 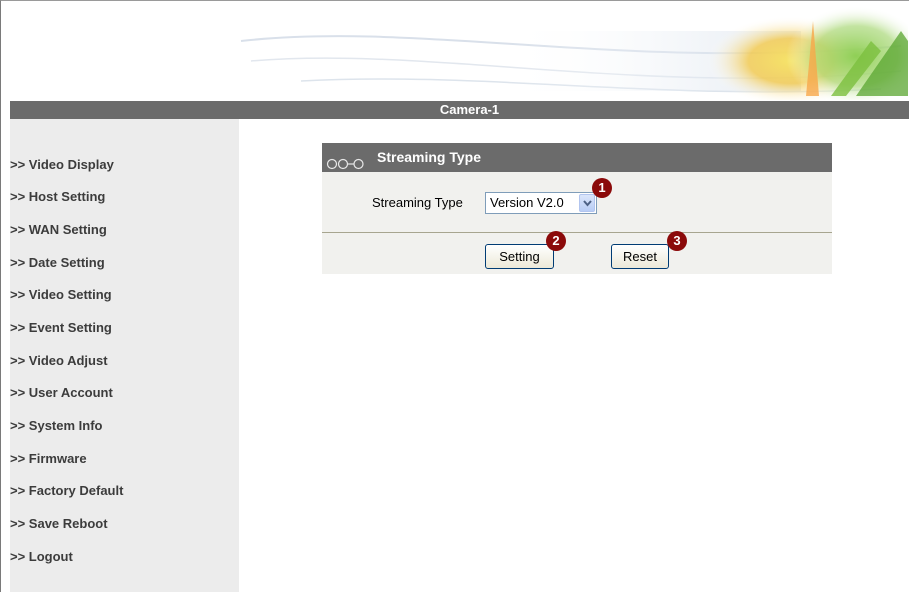 What do you see at coordinates (556, 241) in the screenshot?
I see `callout-marker-2: 2` at bounding box center [556, 241].